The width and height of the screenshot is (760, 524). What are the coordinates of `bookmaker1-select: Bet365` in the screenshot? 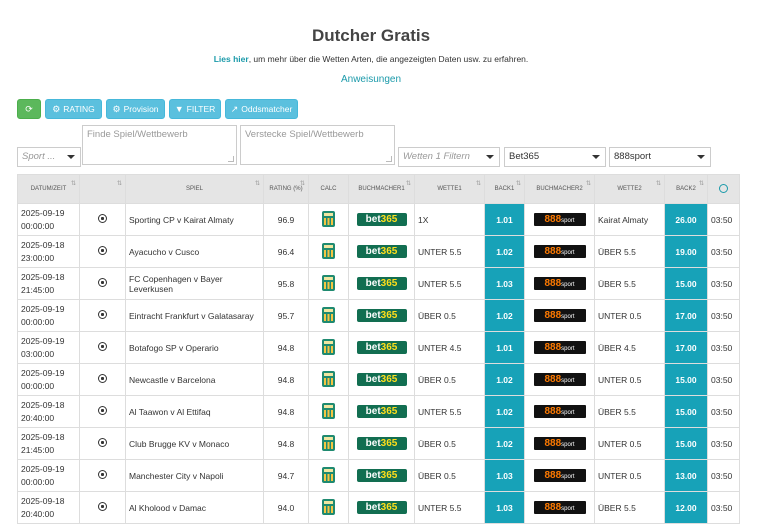 It's located at (555, 157).